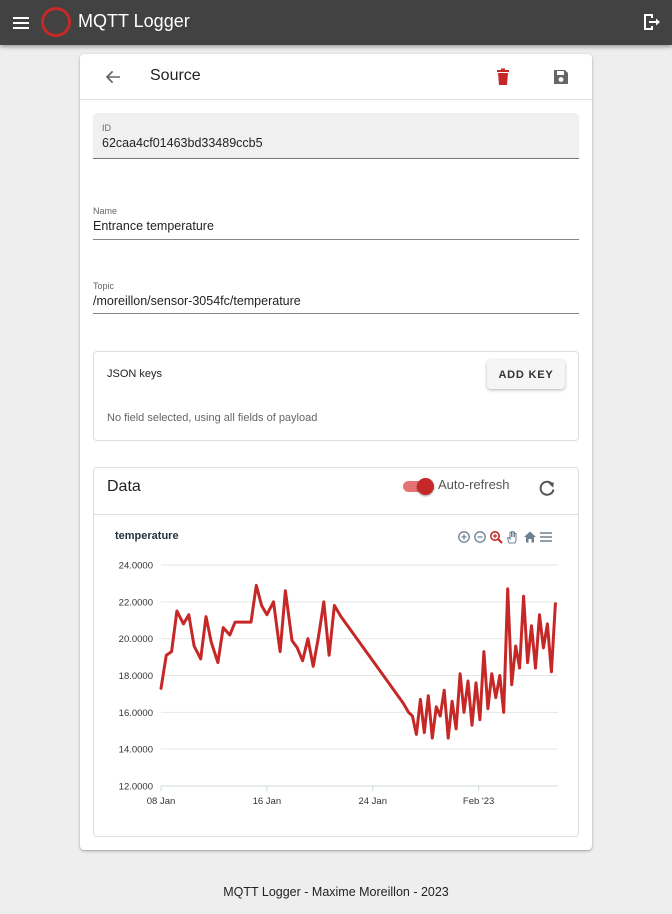 This screenshot has height=914, width=672. Describe the element at coordinates (136, 639) in the screenshot. I see `y-tick-label: 20.0000` at that location.